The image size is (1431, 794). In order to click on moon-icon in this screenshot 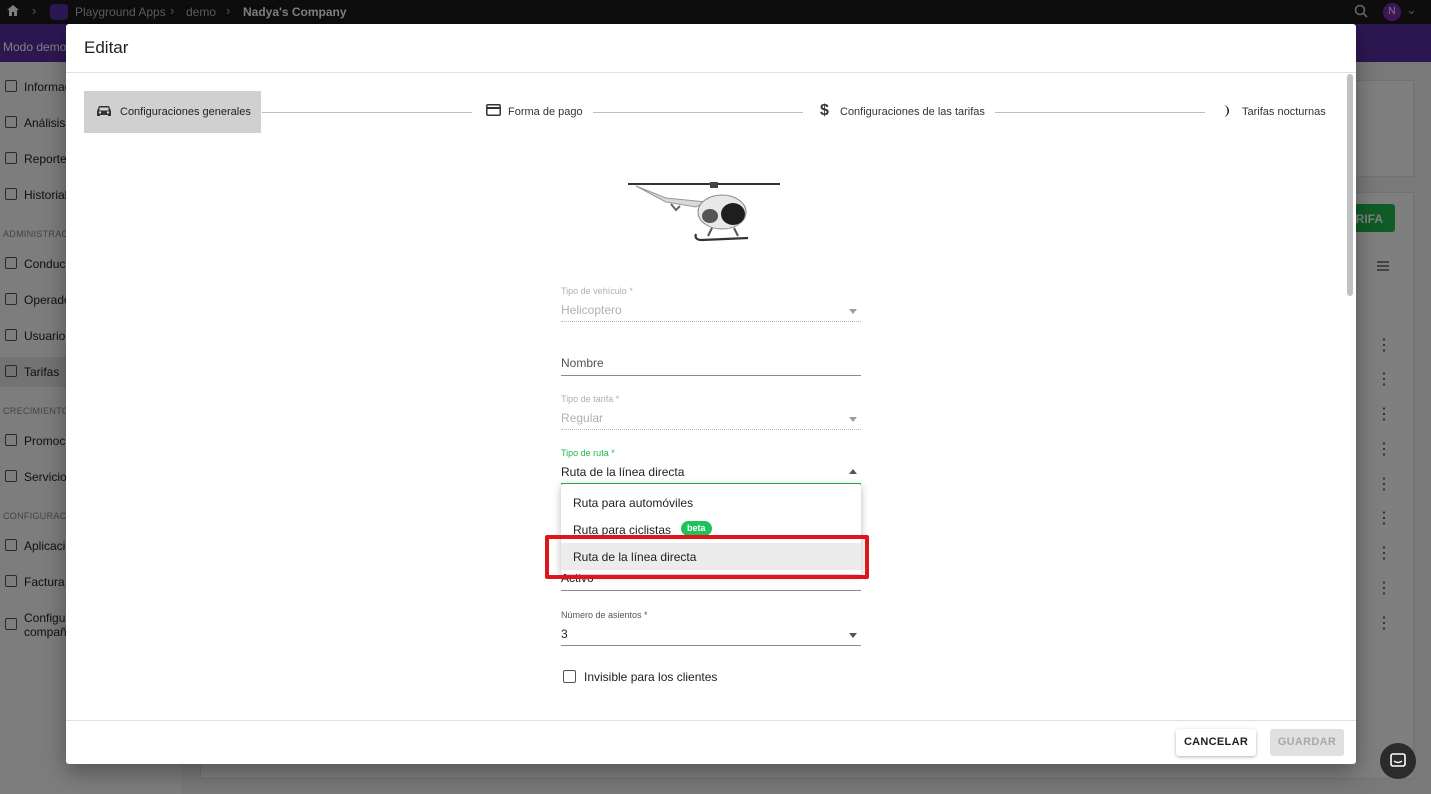, I will do `click(1226, 112)`.